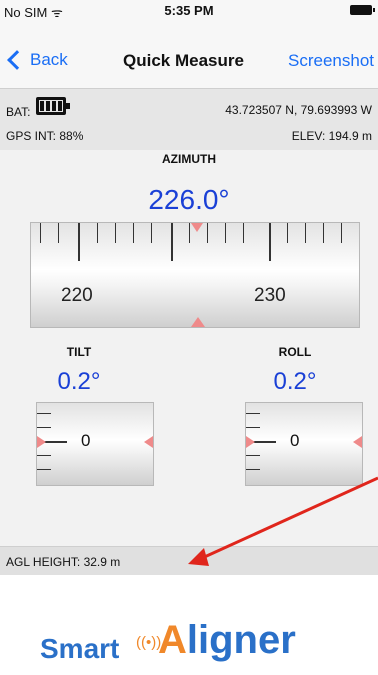 This screenshot has height=675, width=378. What do you see at coordinates (80, 648) in the screenshot?
I see `logo-smart-text: Smart` at bounding box center [80, 648].